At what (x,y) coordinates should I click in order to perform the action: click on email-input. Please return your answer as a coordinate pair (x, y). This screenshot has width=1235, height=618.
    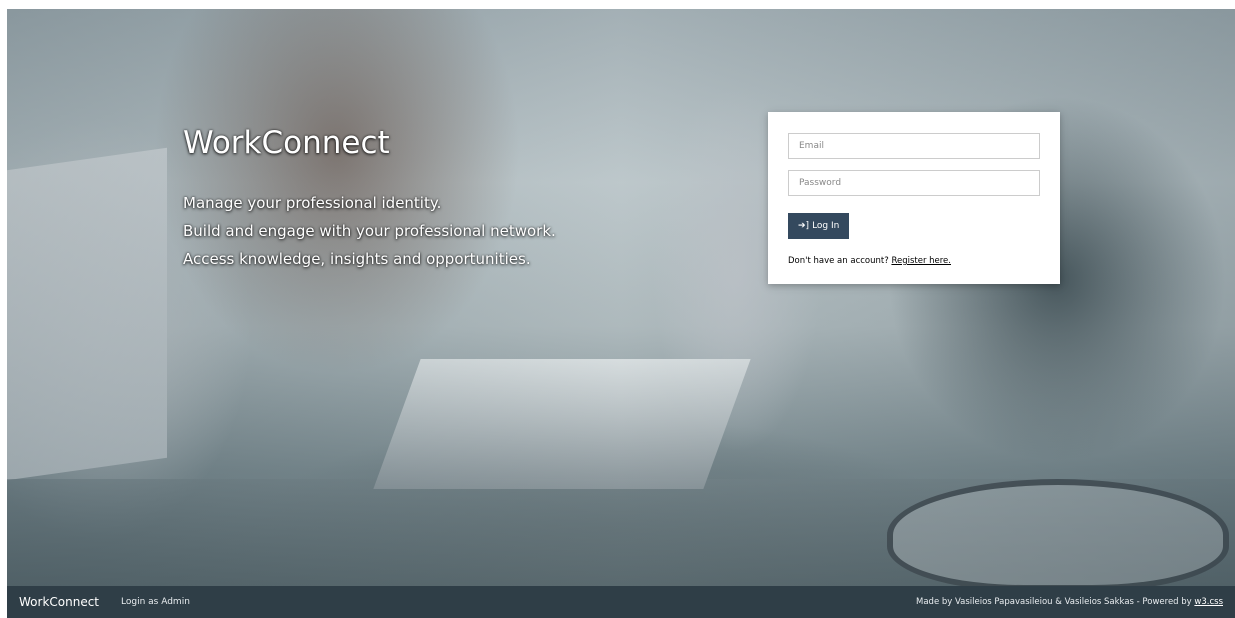
    Looking at the image, I should click on (914, 146).